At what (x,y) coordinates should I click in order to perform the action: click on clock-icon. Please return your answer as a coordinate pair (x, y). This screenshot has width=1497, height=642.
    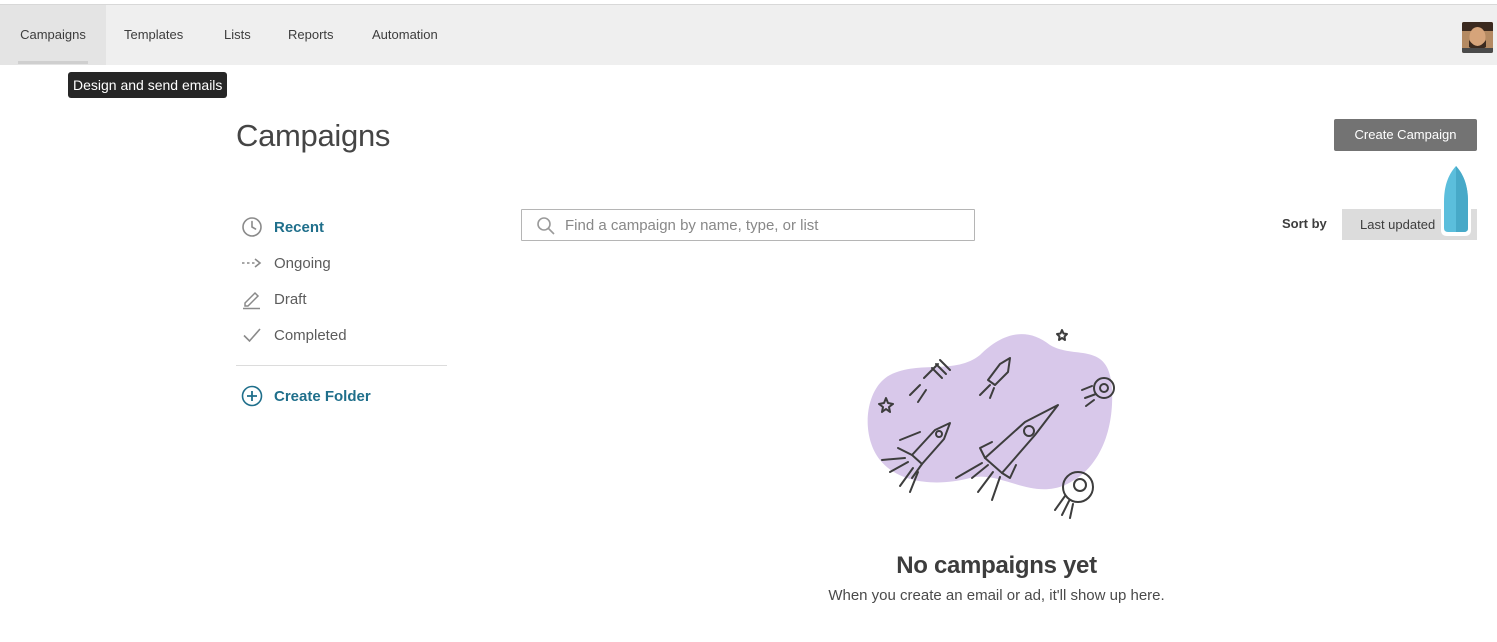
    Looking at the image, I should click on (252, 227).